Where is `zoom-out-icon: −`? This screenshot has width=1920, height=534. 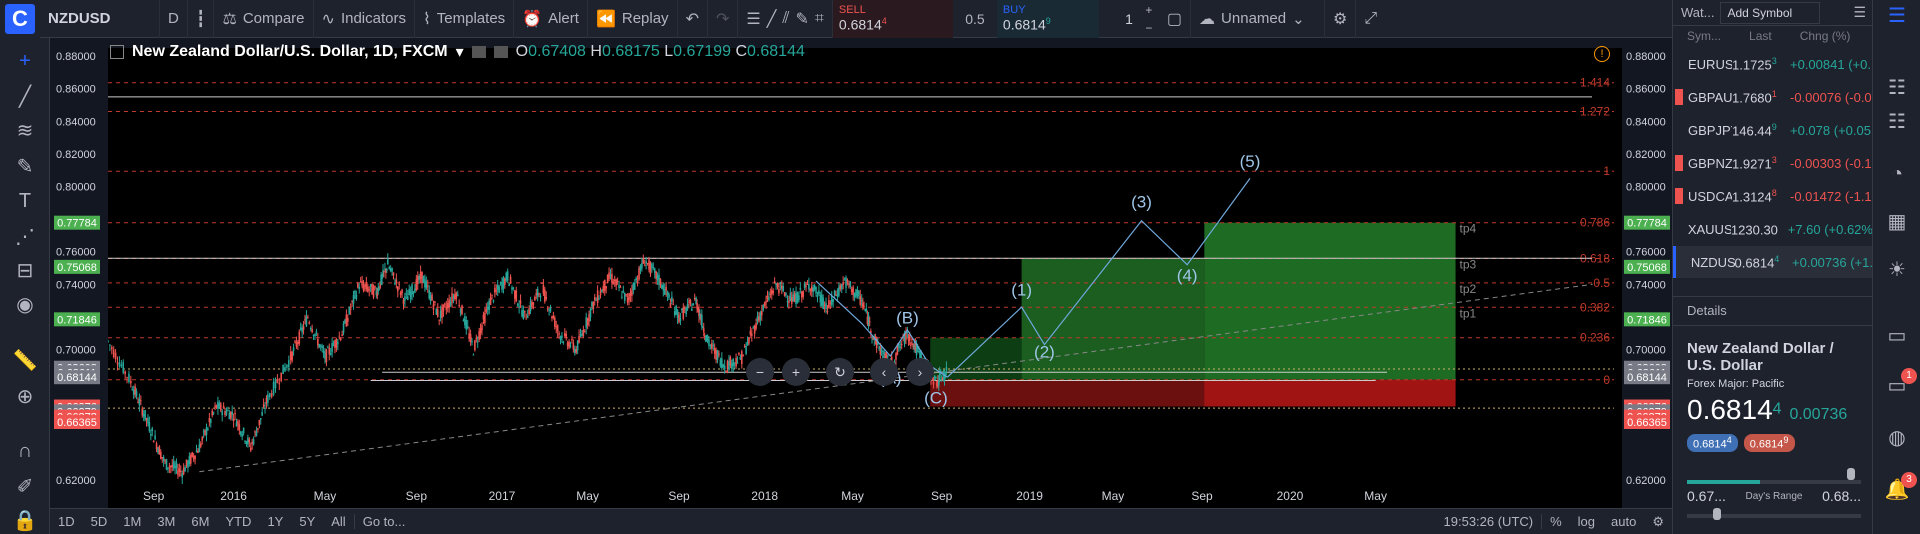 zoom-out-icon: − is located at coordinates (760, 372).